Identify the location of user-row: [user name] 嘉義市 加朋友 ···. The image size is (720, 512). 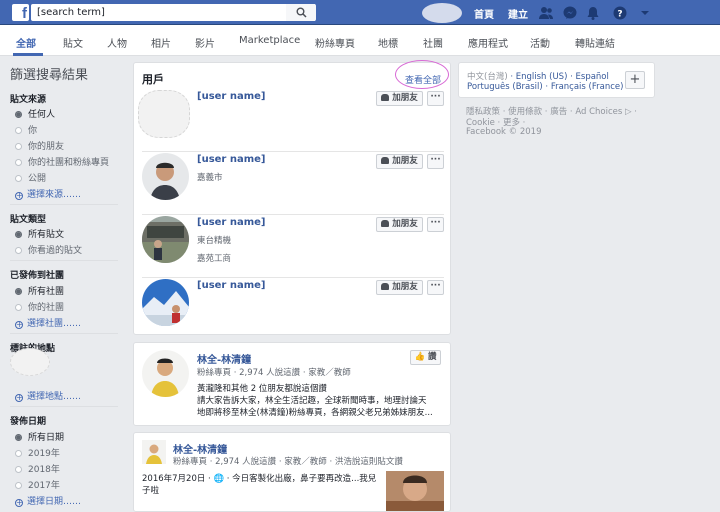
(293, 184).